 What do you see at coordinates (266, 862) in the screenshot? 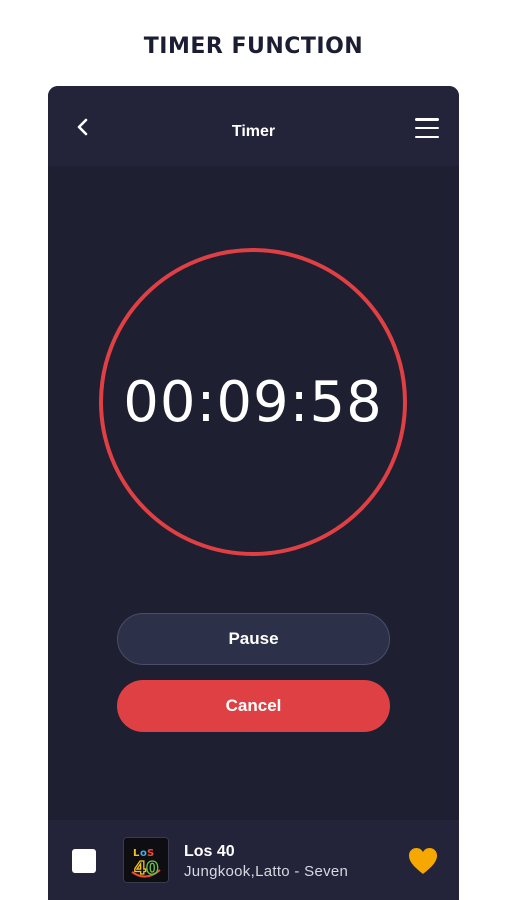
I see `track-info: Los 40 Jungkook,Latto - Seven` at bounding box center [266, 862].